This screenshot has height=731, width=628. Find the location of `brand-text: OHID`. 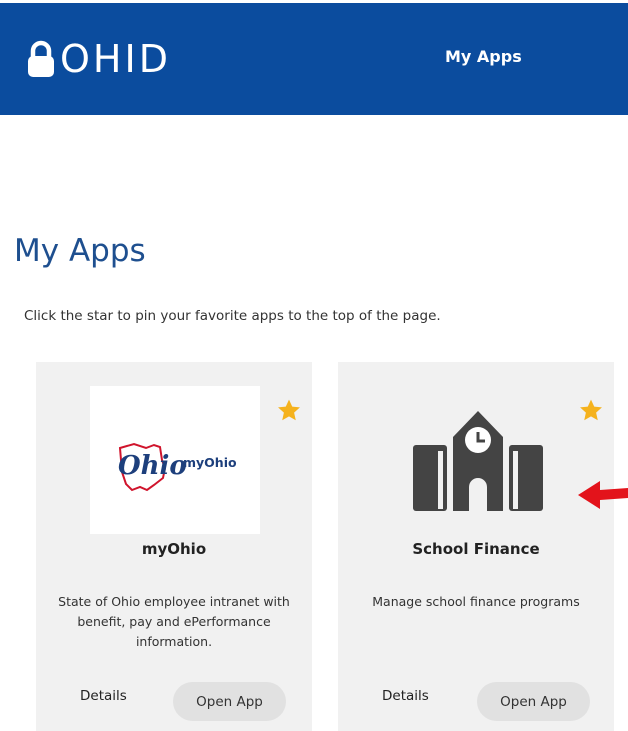

brand-text: OHID is located at coordinates (115, 59).